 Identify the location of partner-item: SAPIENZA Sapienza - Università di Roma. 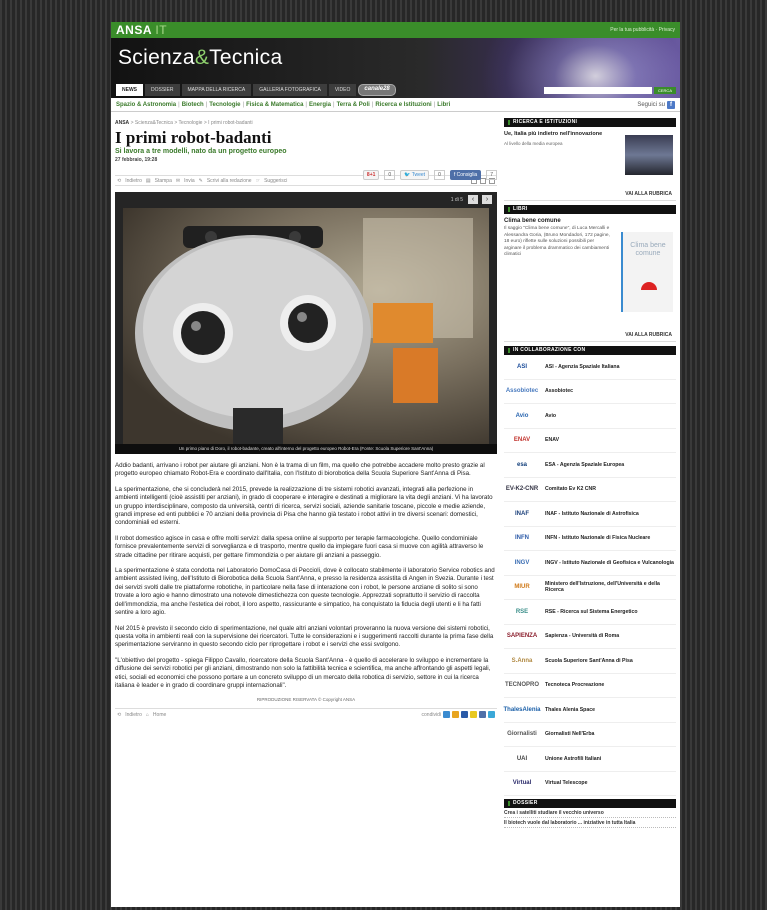
(590, 637).